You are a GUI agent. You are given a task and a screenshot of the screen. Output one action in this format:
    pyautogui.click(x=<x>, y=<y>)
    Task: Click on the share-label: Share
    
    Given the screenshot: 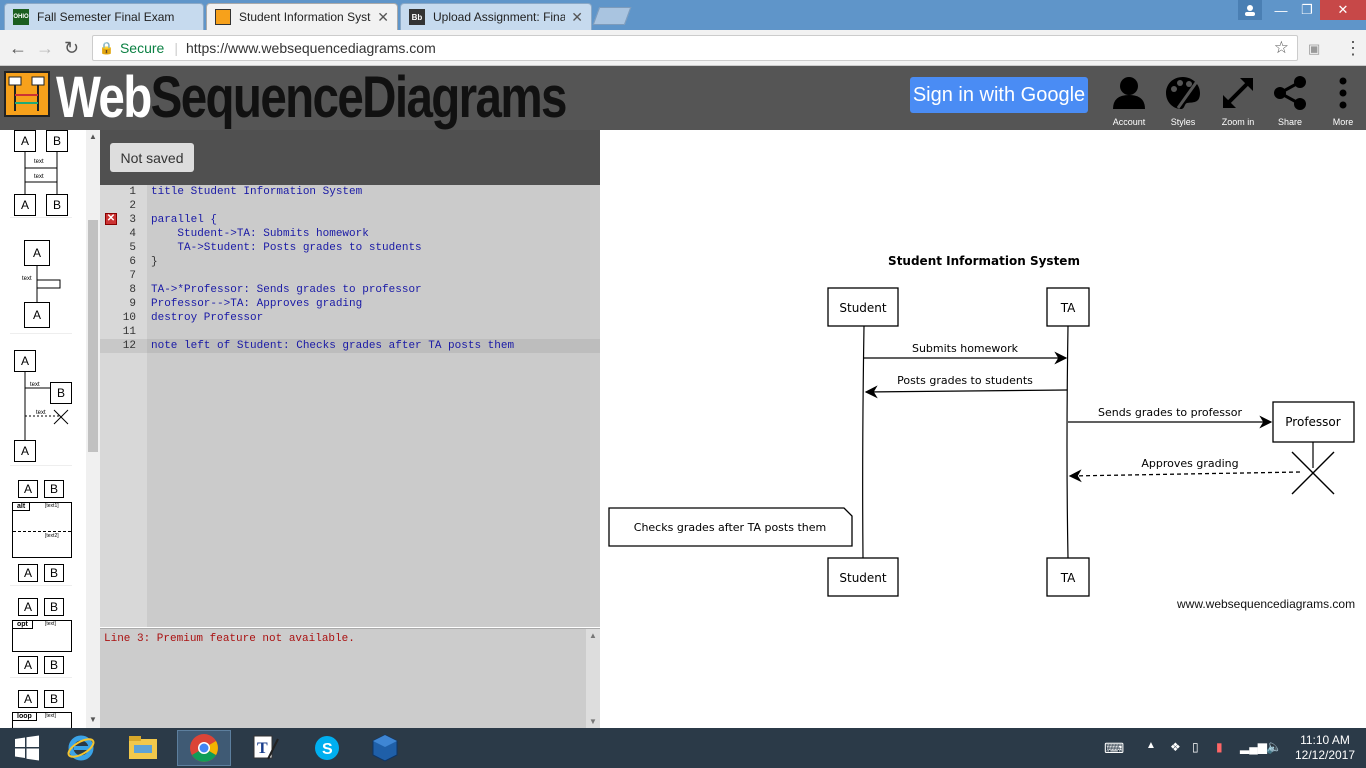 What is the action you would take?
    pyautogui.click(x=1290, y=122)
    